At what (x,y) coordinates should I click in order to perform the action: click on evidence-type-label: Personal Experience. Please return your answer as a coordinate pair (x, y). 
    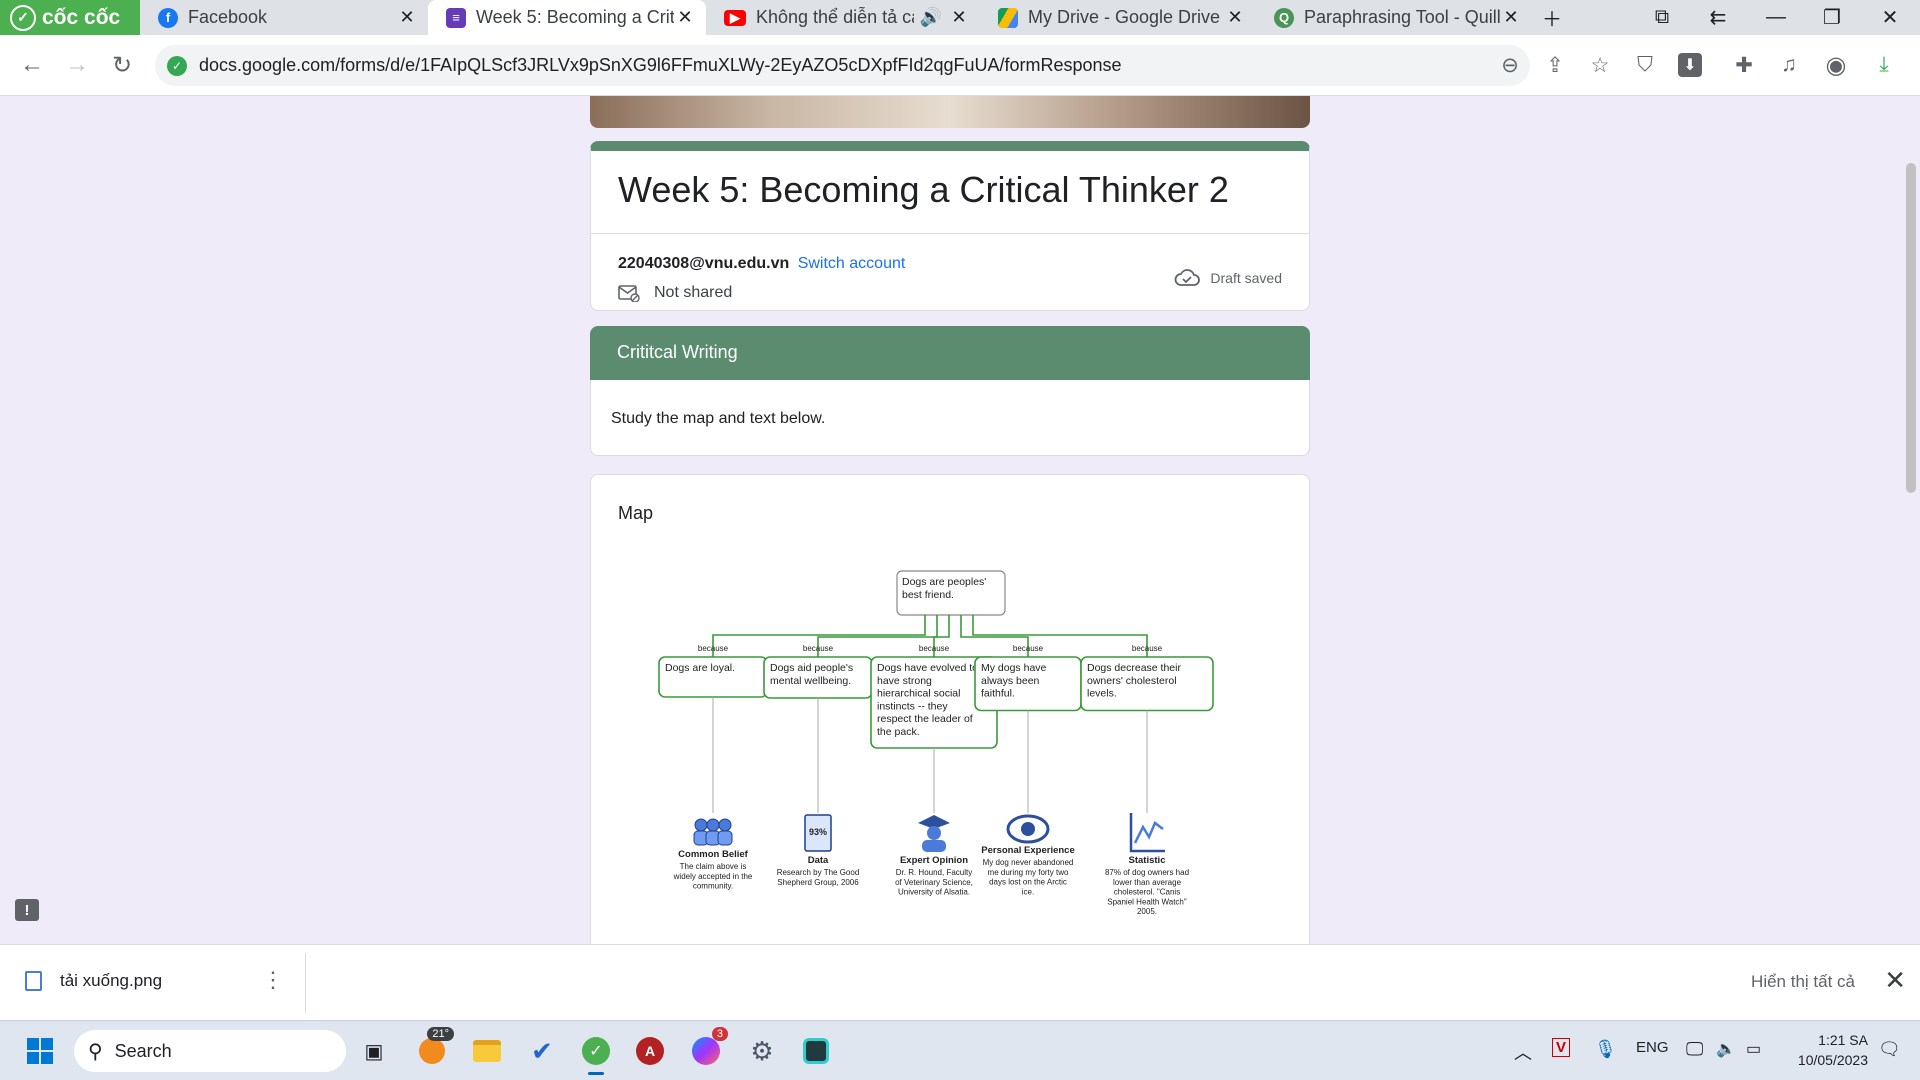
    Looking at the image, I should click on (1027, 850).